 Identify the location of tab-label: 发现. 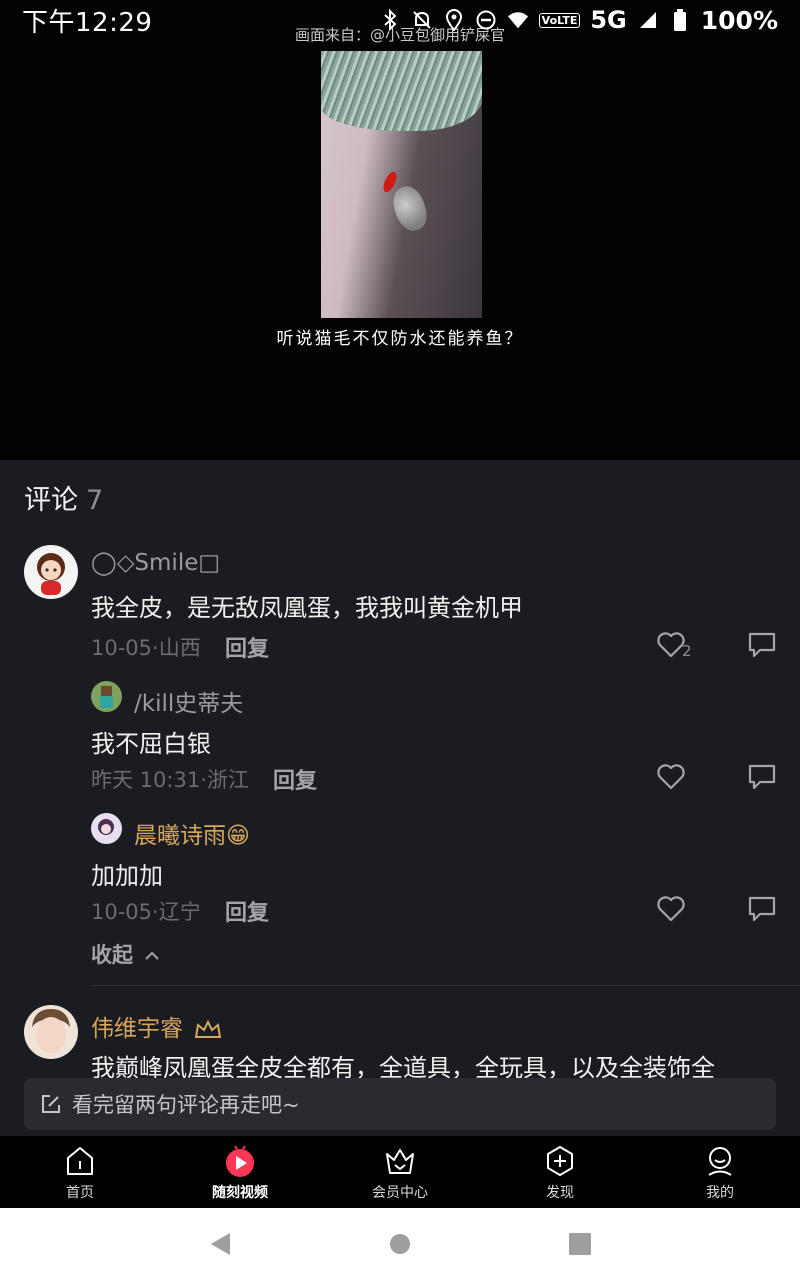
(560, 1193).